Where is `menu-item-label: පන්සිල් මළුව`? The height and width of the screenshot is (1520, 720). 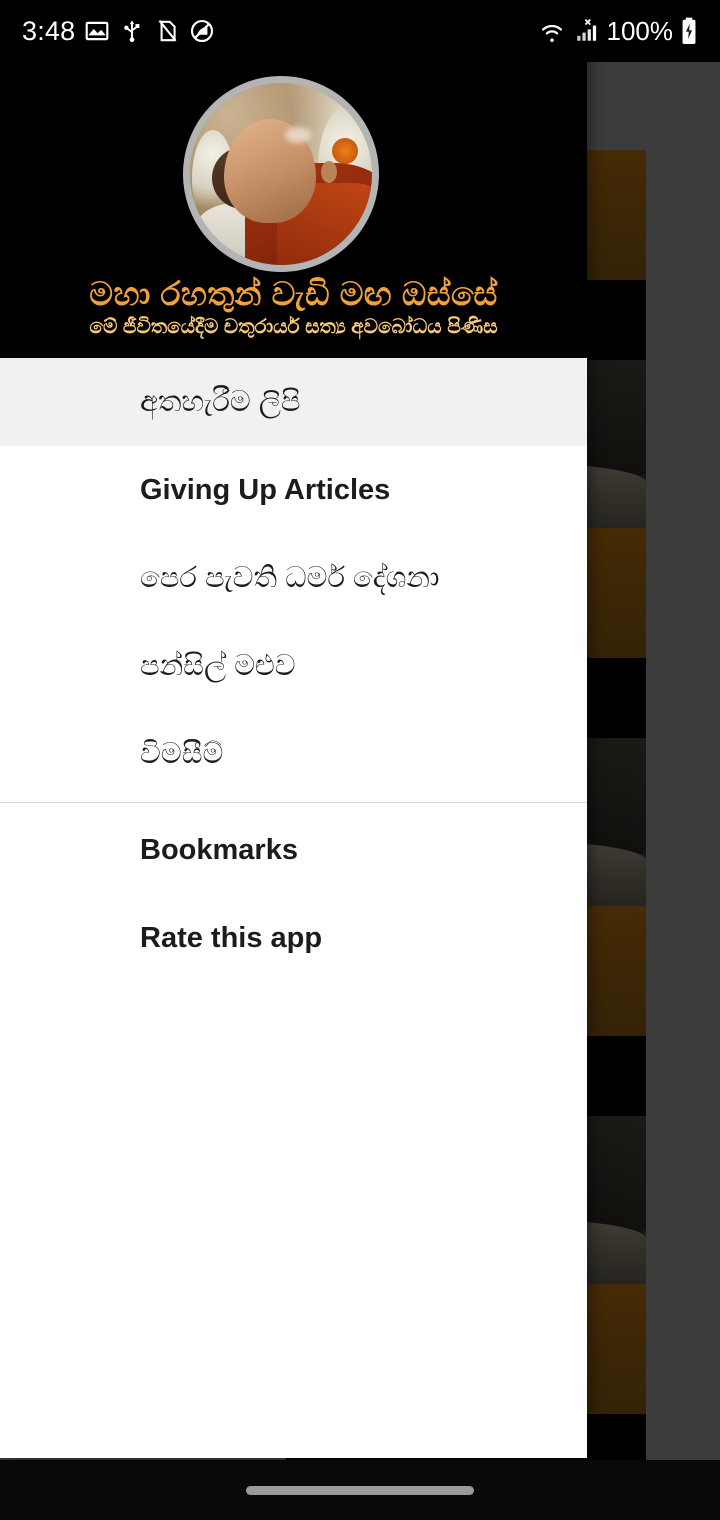
menu-item-label: පන්සිල් මළුව is located at coordinates (218, 665).